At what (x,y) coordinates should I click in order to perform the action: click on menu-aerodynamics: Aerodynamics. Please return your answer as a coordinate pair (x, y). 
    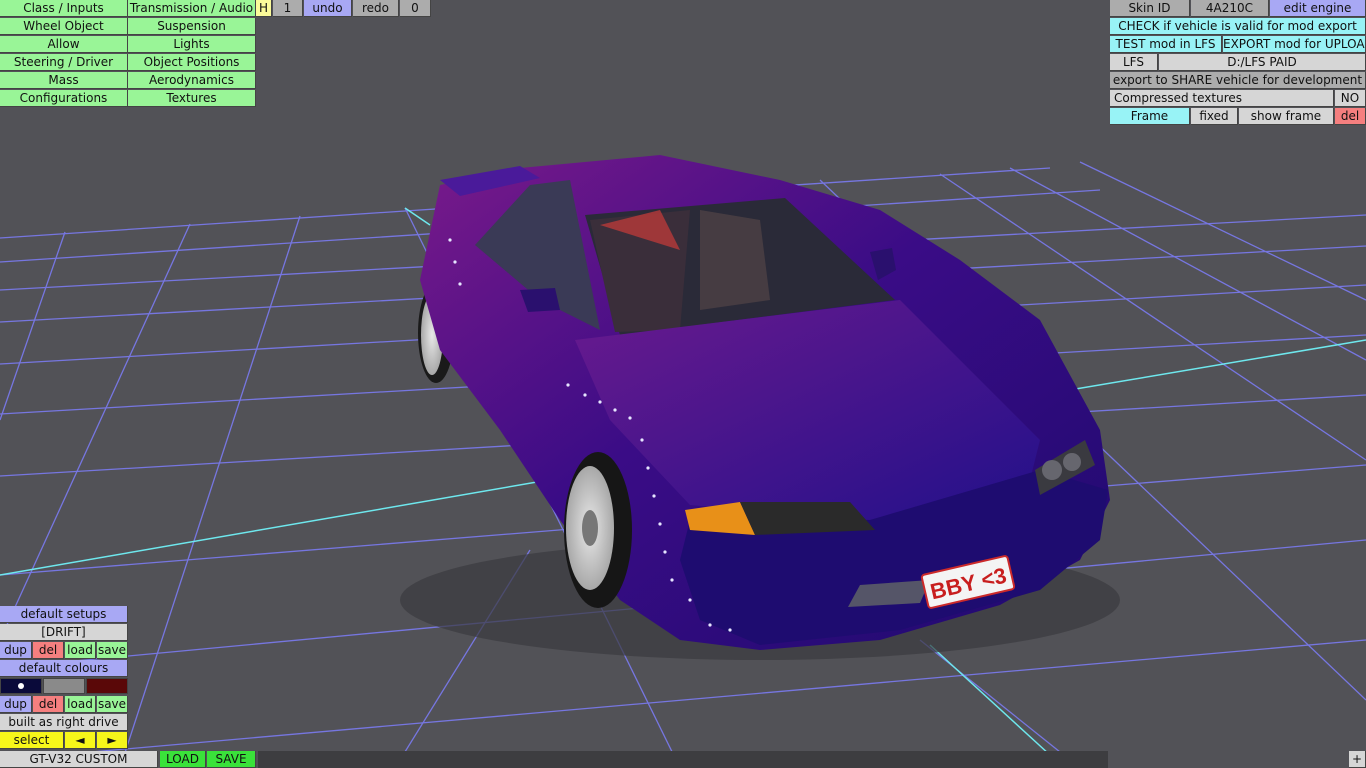
    Looking at the image, I should click on (192, 80).